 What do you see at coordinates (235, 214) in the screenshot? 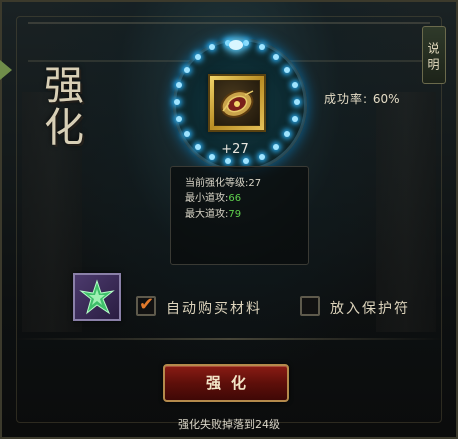
I see `max-attack-value: 79` at bounding box center [235, 214].